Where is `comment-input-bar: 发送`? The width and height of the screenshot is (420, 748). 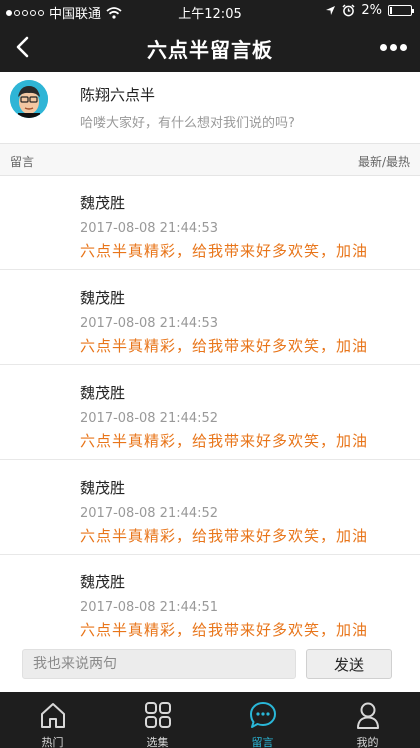 comment-input-bar: 发送 is located at coordinates (210, 666).